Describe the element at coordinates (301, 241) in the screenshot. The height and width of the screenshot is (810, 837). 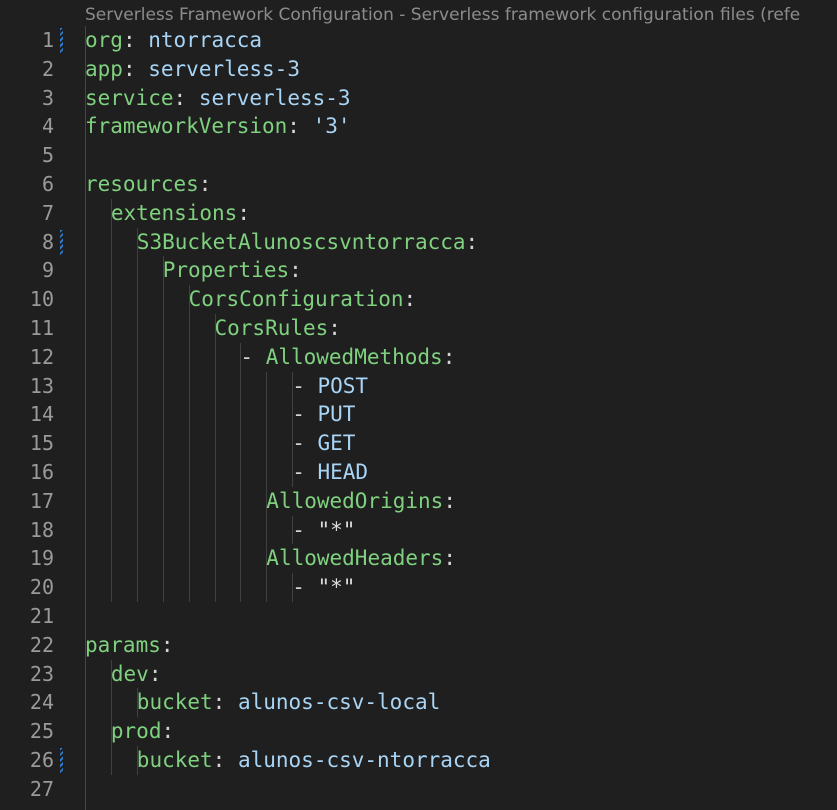
I see `yaml-key: S3BucketAlunoscsvntorracca` at that location.